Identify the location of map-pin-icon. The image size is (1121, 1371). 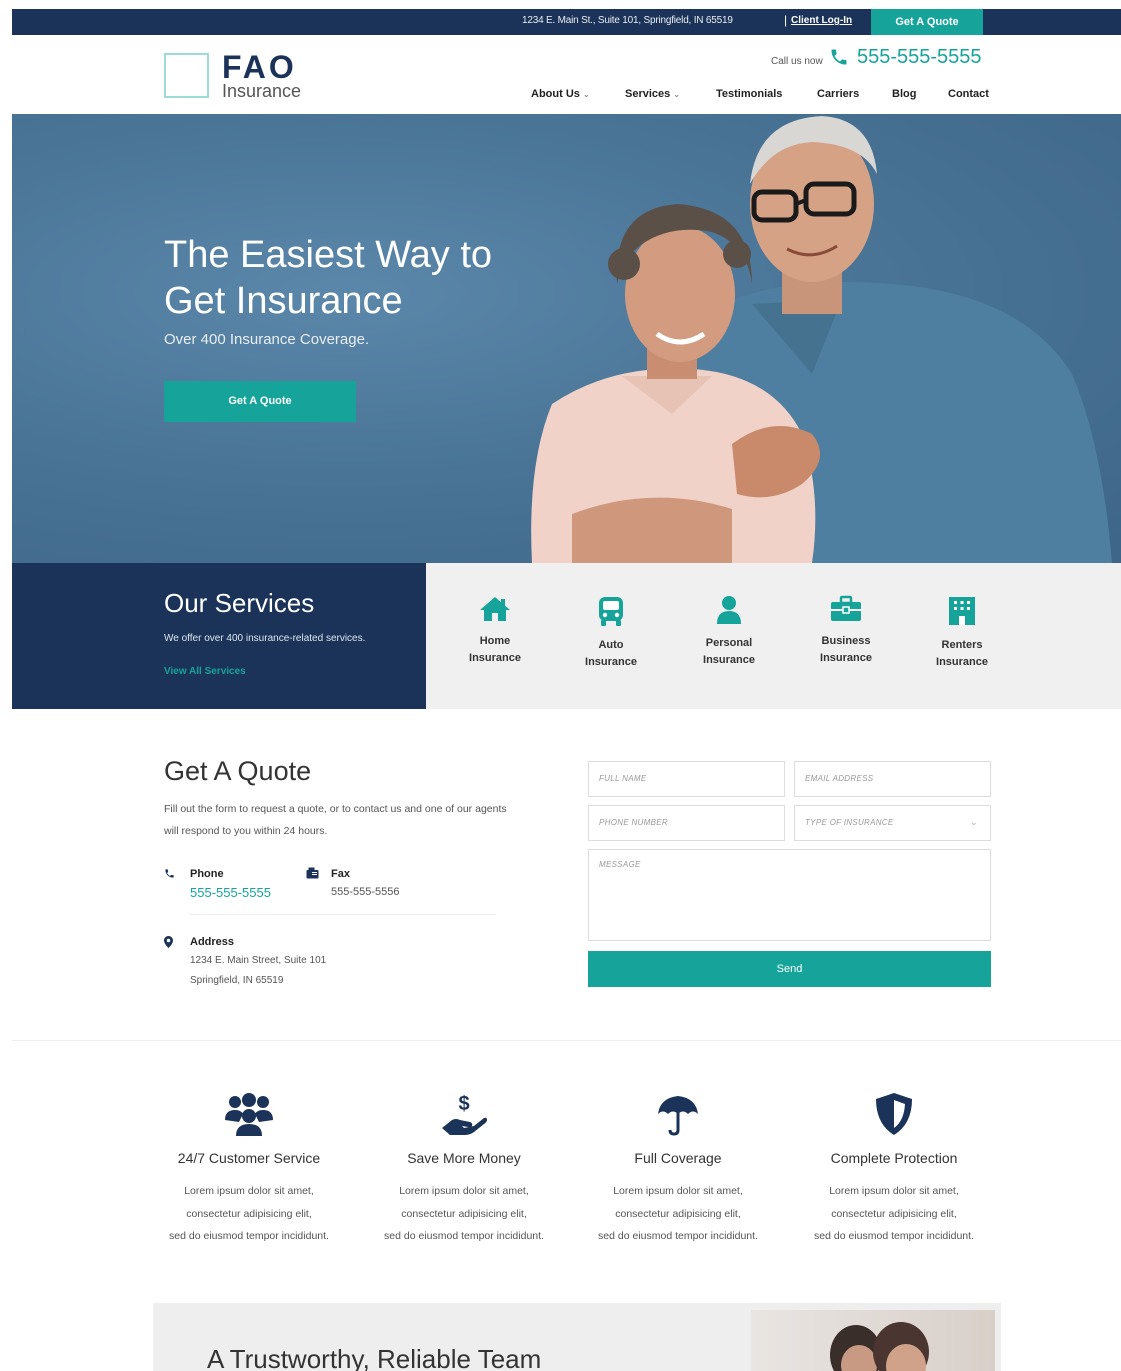
(168, 942).